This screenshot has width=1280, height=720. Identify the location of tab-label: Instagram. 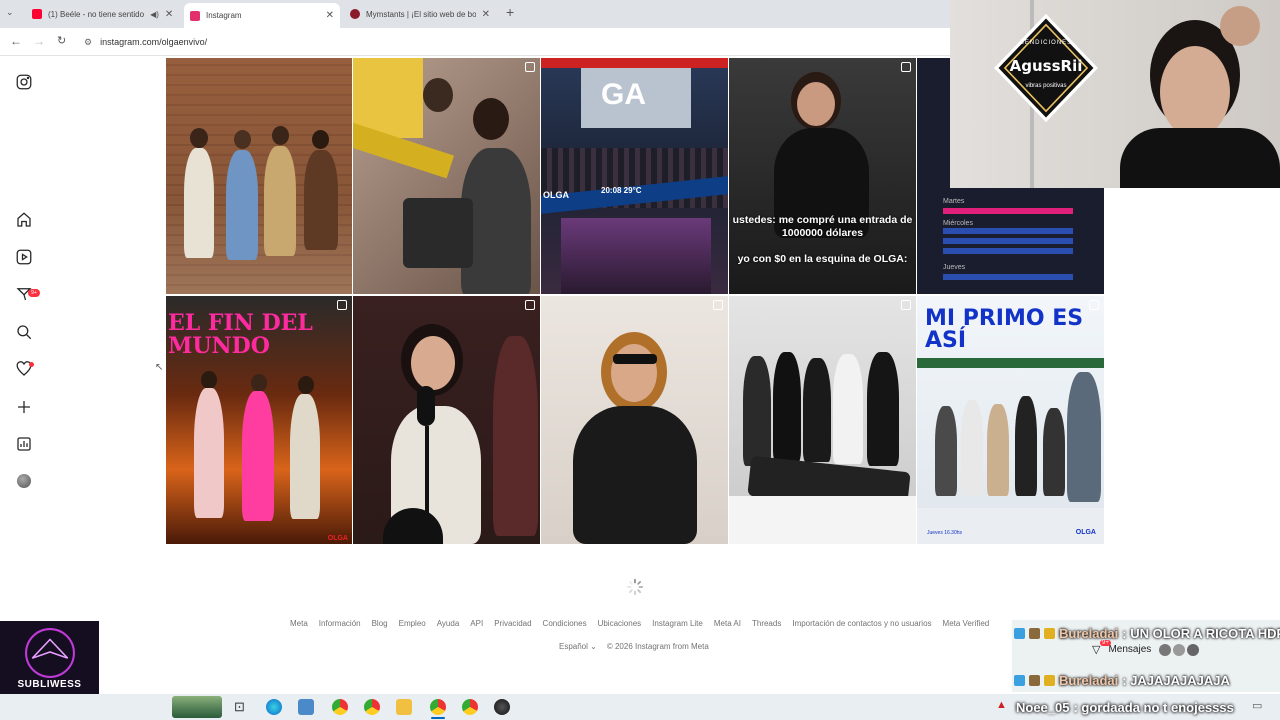
(224, 15).